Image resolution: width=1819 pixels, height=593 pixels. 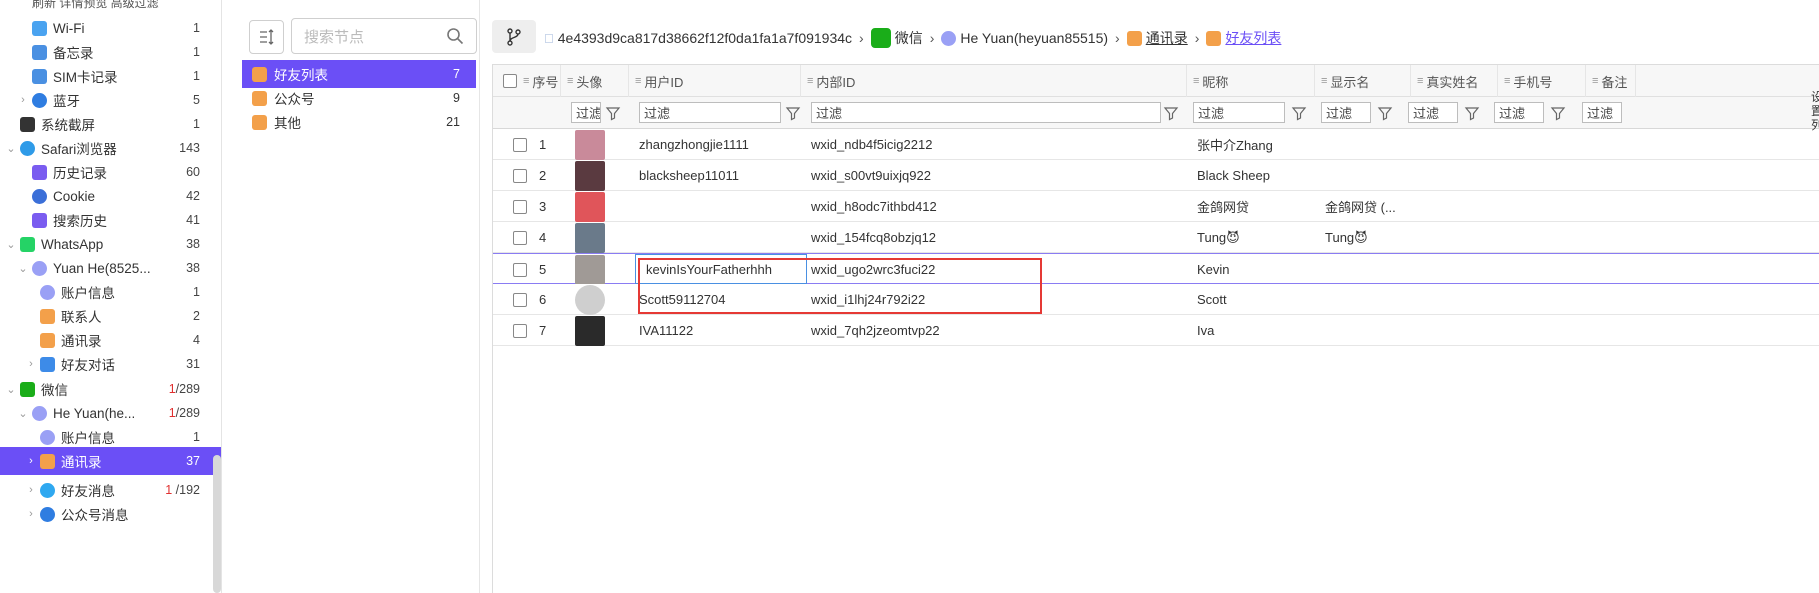 What do you see at coordinates (705, 38) in the screenshot?
I see `breadcrumb-device: 4e4393d9ca817d38662f12f0da1fa1a7f091934c` at bounding box center [705, 38].